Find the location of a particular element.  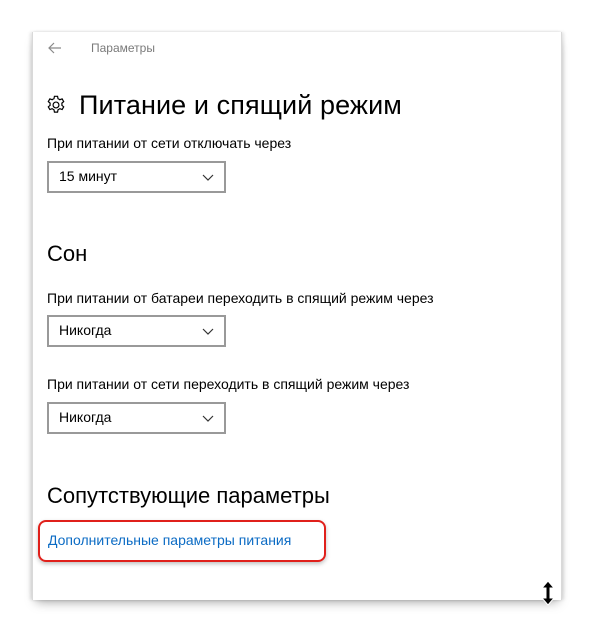

ac-sleep-dropdown: Никогда is located at coordinates (136, 418).